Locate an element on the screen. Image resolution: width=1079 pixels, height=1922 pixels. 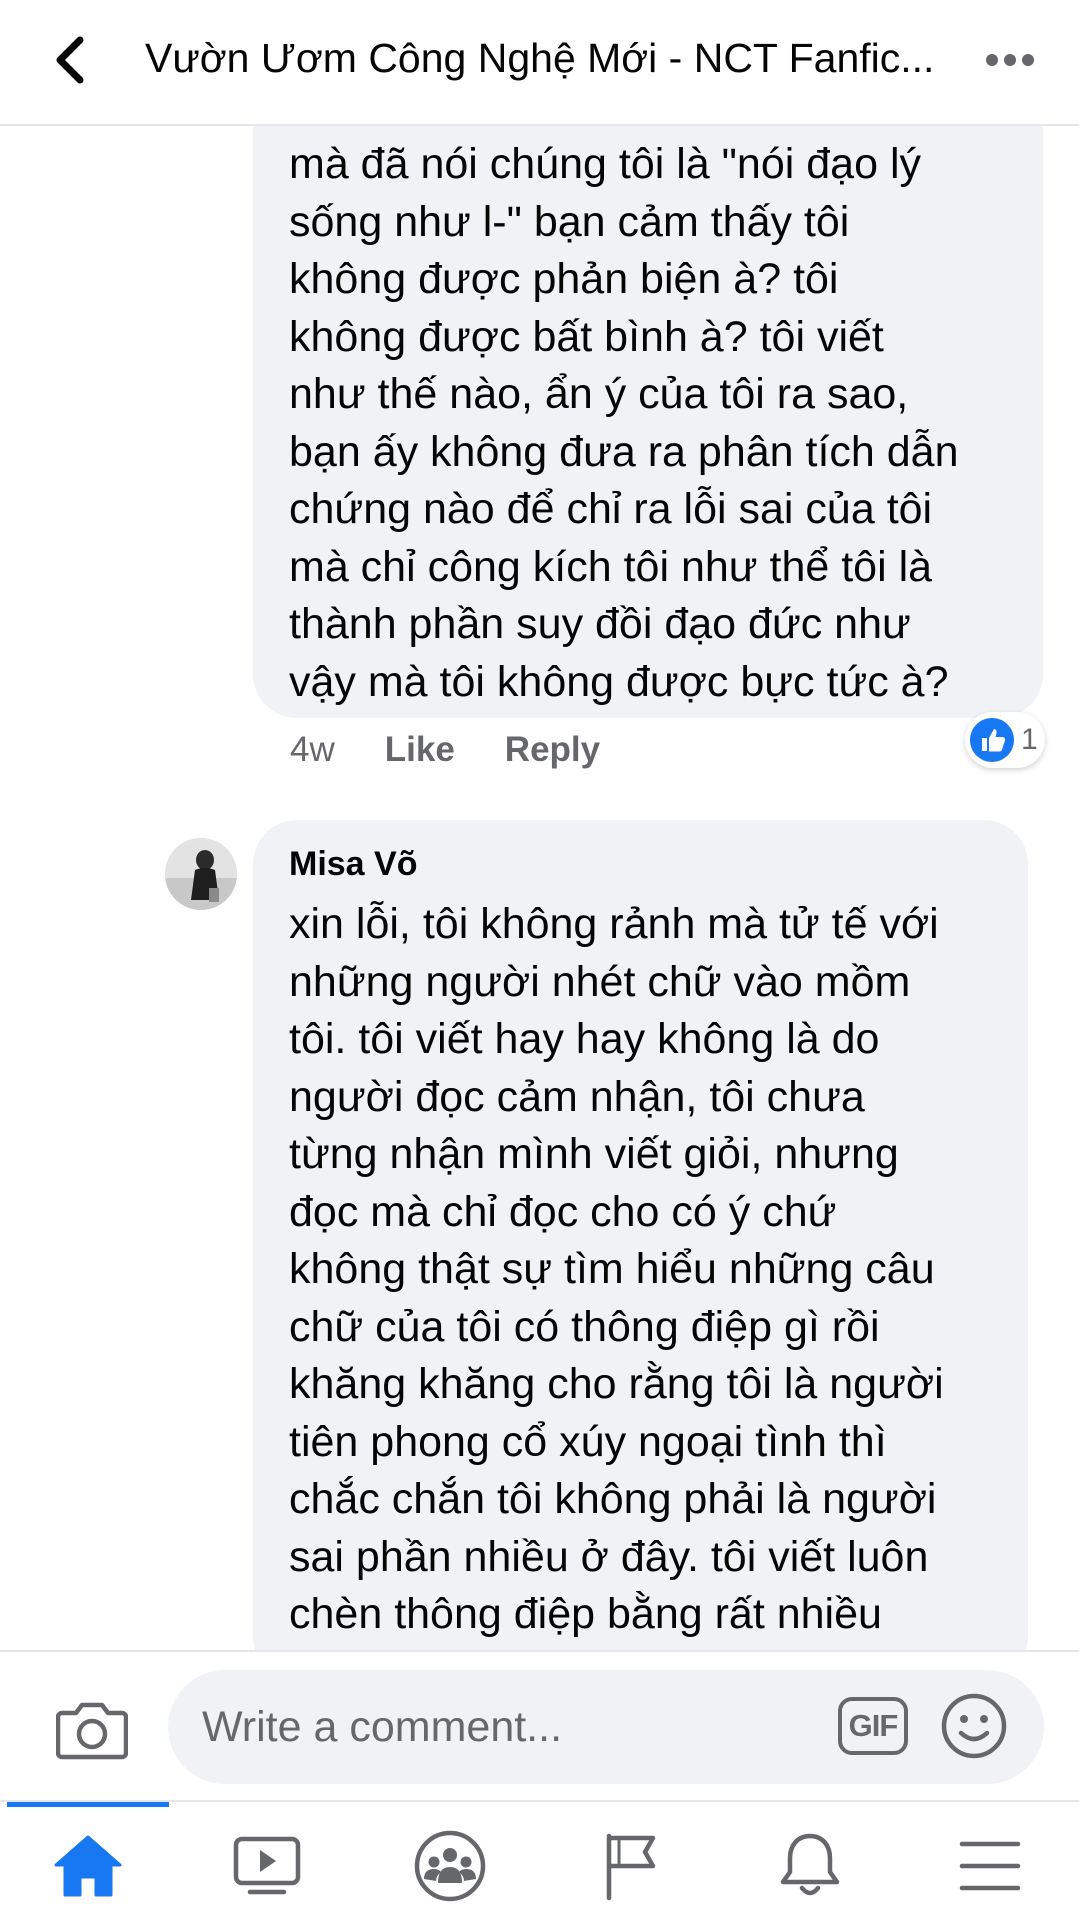
groups-icon is located at coordinates (450, 1866).